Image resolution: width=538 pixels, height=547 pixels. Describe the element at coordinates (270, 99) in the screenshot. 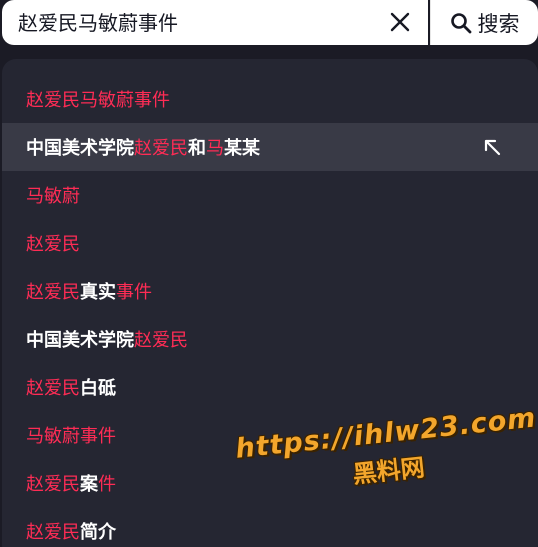

I see `suggestion-item: 赵爱民马敏蔚事件` at that location.